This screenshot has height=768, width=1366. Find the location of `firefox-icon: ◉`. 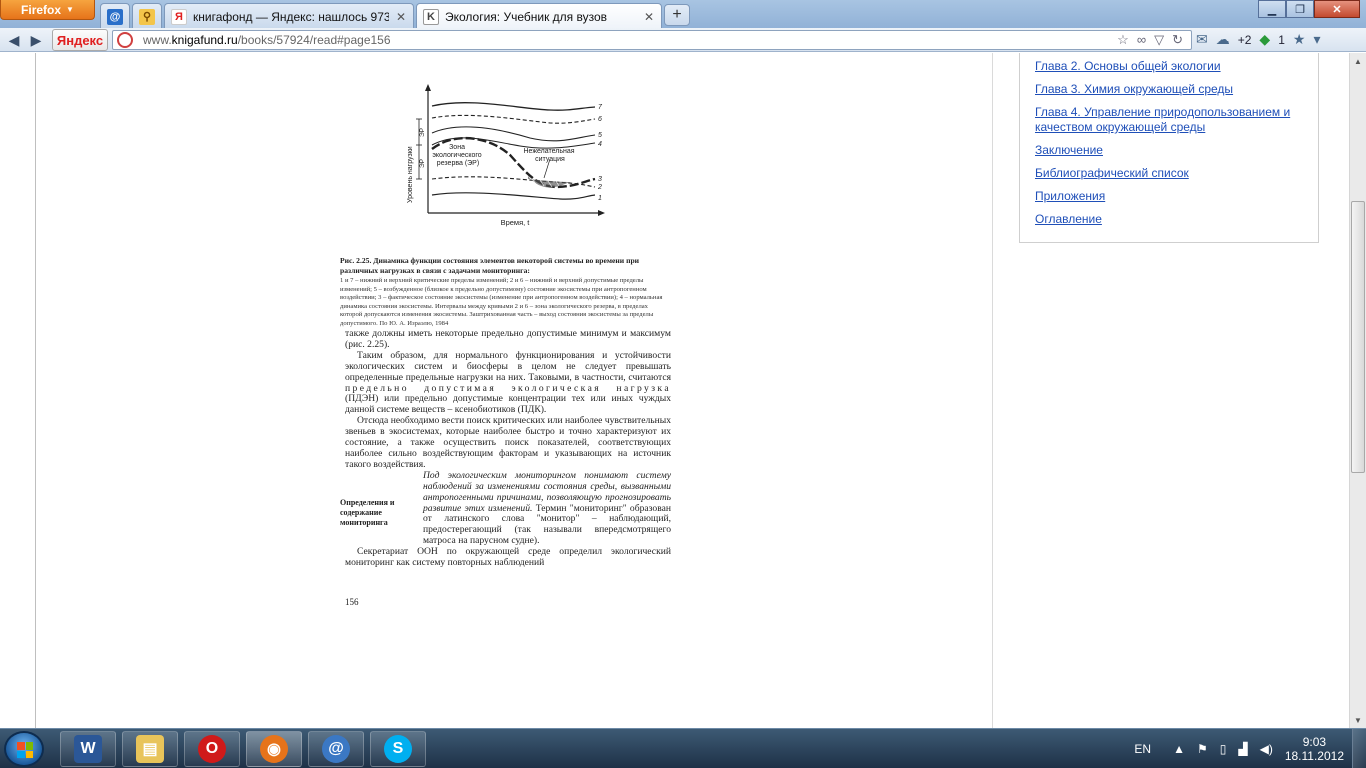

firefox-icon: ◉ is located at coordinates (274, 749).